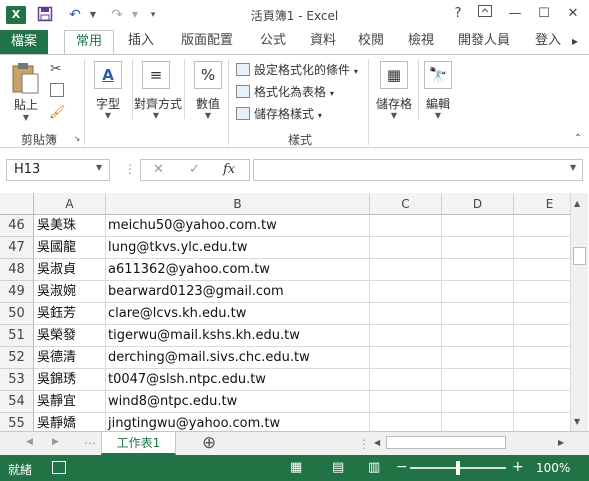  I want to click on name-box: H13, so click(58, 170).